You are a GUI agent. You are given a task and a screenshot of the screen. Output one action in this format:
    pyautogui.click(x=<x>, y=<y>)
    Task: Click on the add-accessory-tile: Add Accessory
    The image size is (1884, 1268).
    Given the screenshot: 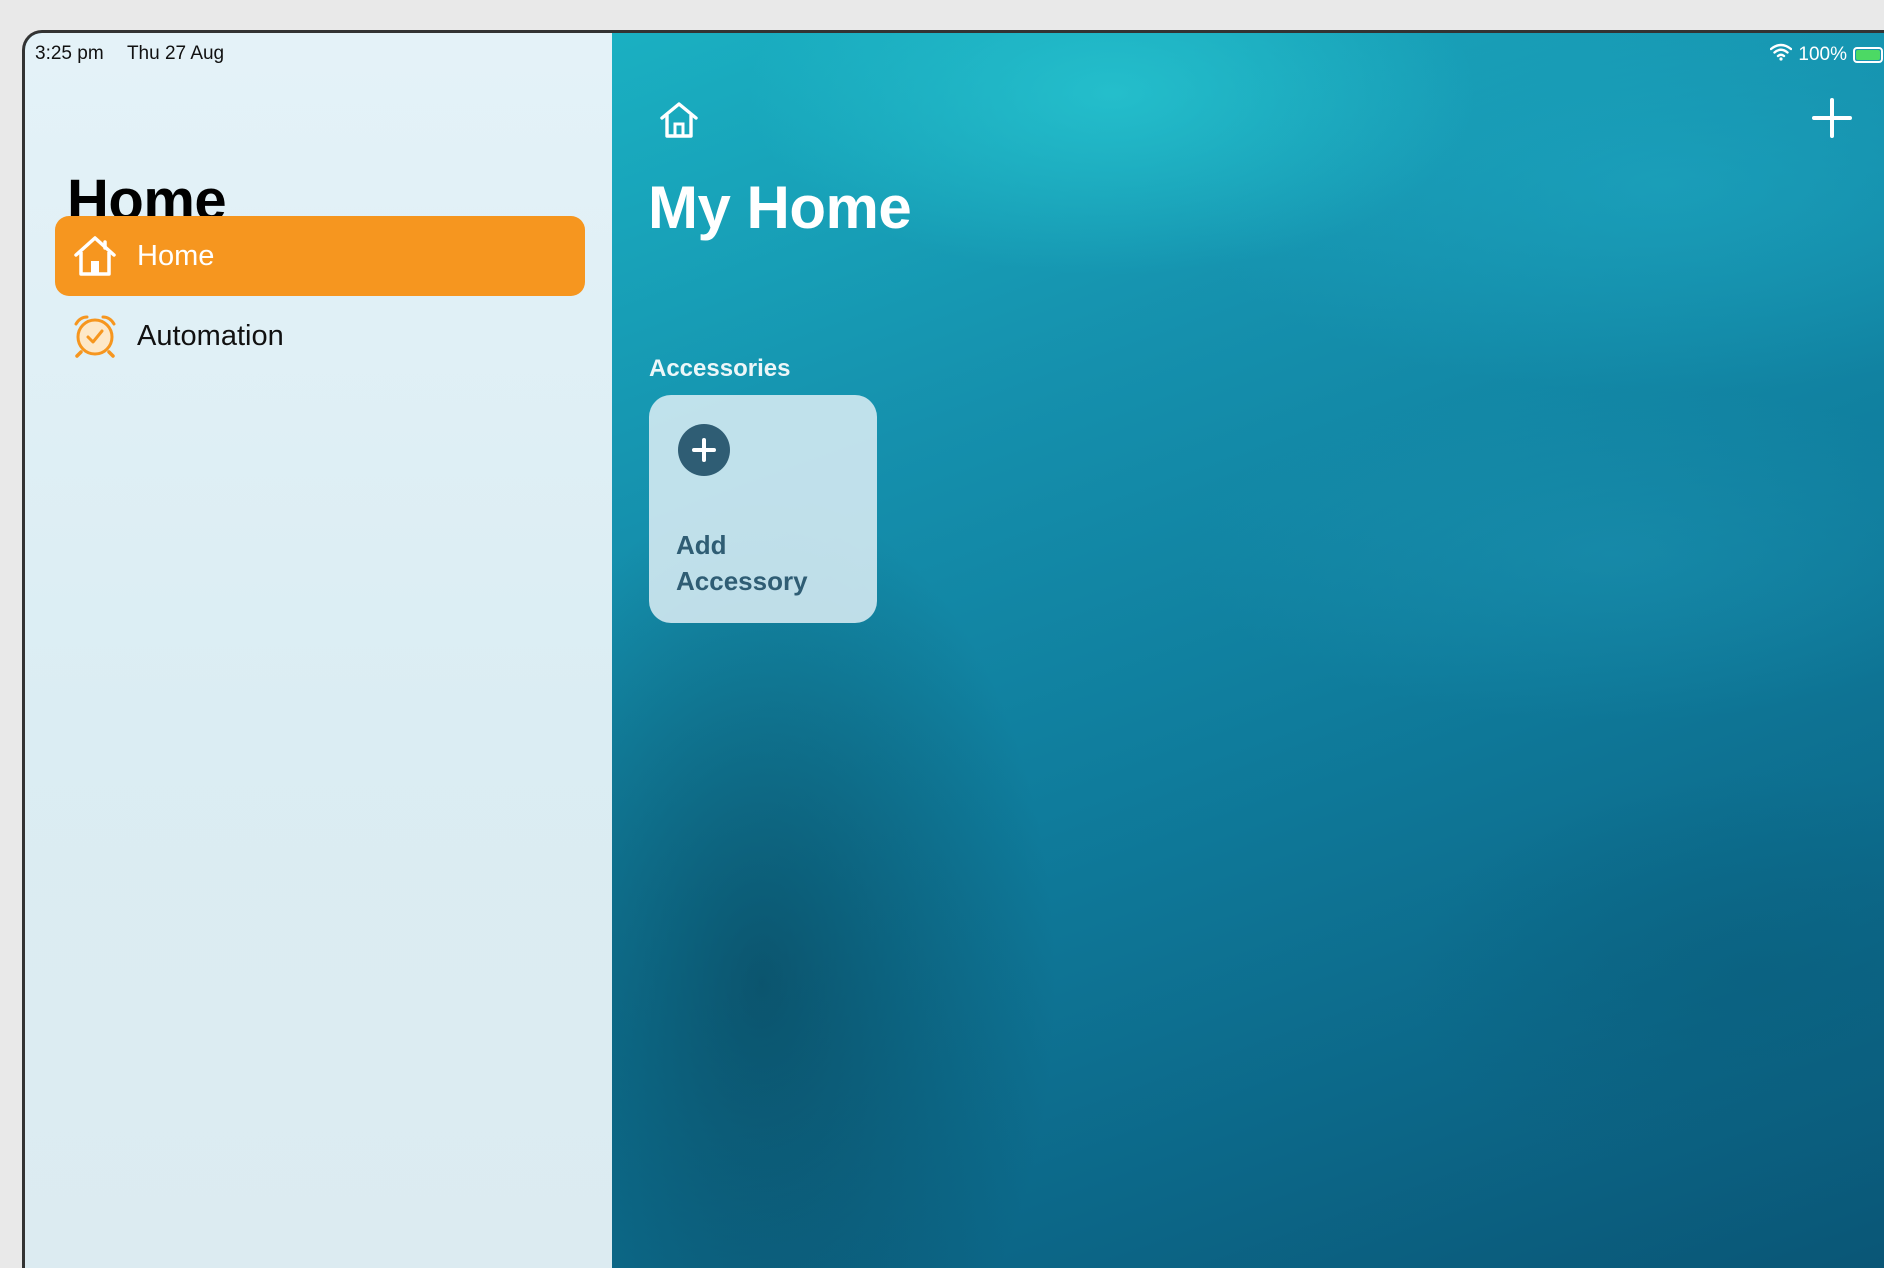 What is the action you would take?
    pyautogui.click(x=763, y=509)
    